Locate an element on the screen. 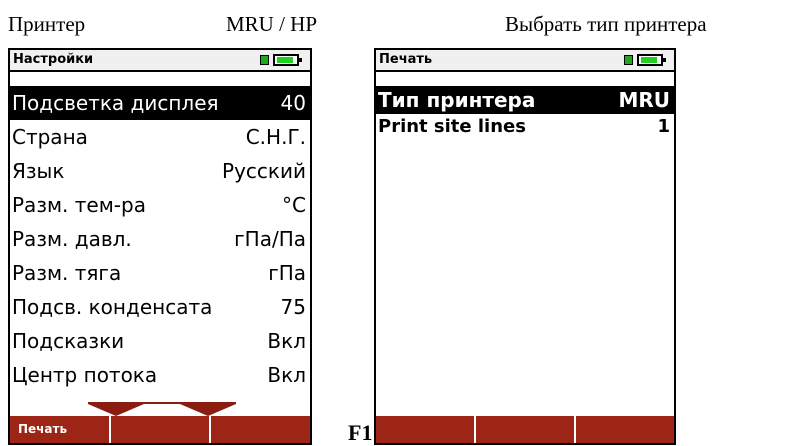 The height and width of the screenshot is (446, 786). screen-title-bar: Настройки is located at coordinates (160, 61).